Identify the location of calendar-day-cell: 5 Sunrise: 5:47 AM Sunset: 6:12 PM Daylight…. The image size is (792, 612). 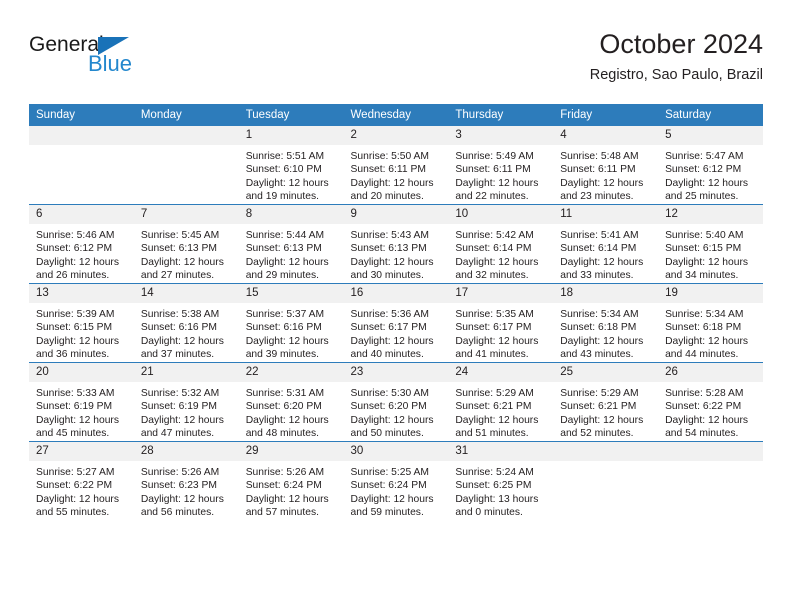
(710, 165).